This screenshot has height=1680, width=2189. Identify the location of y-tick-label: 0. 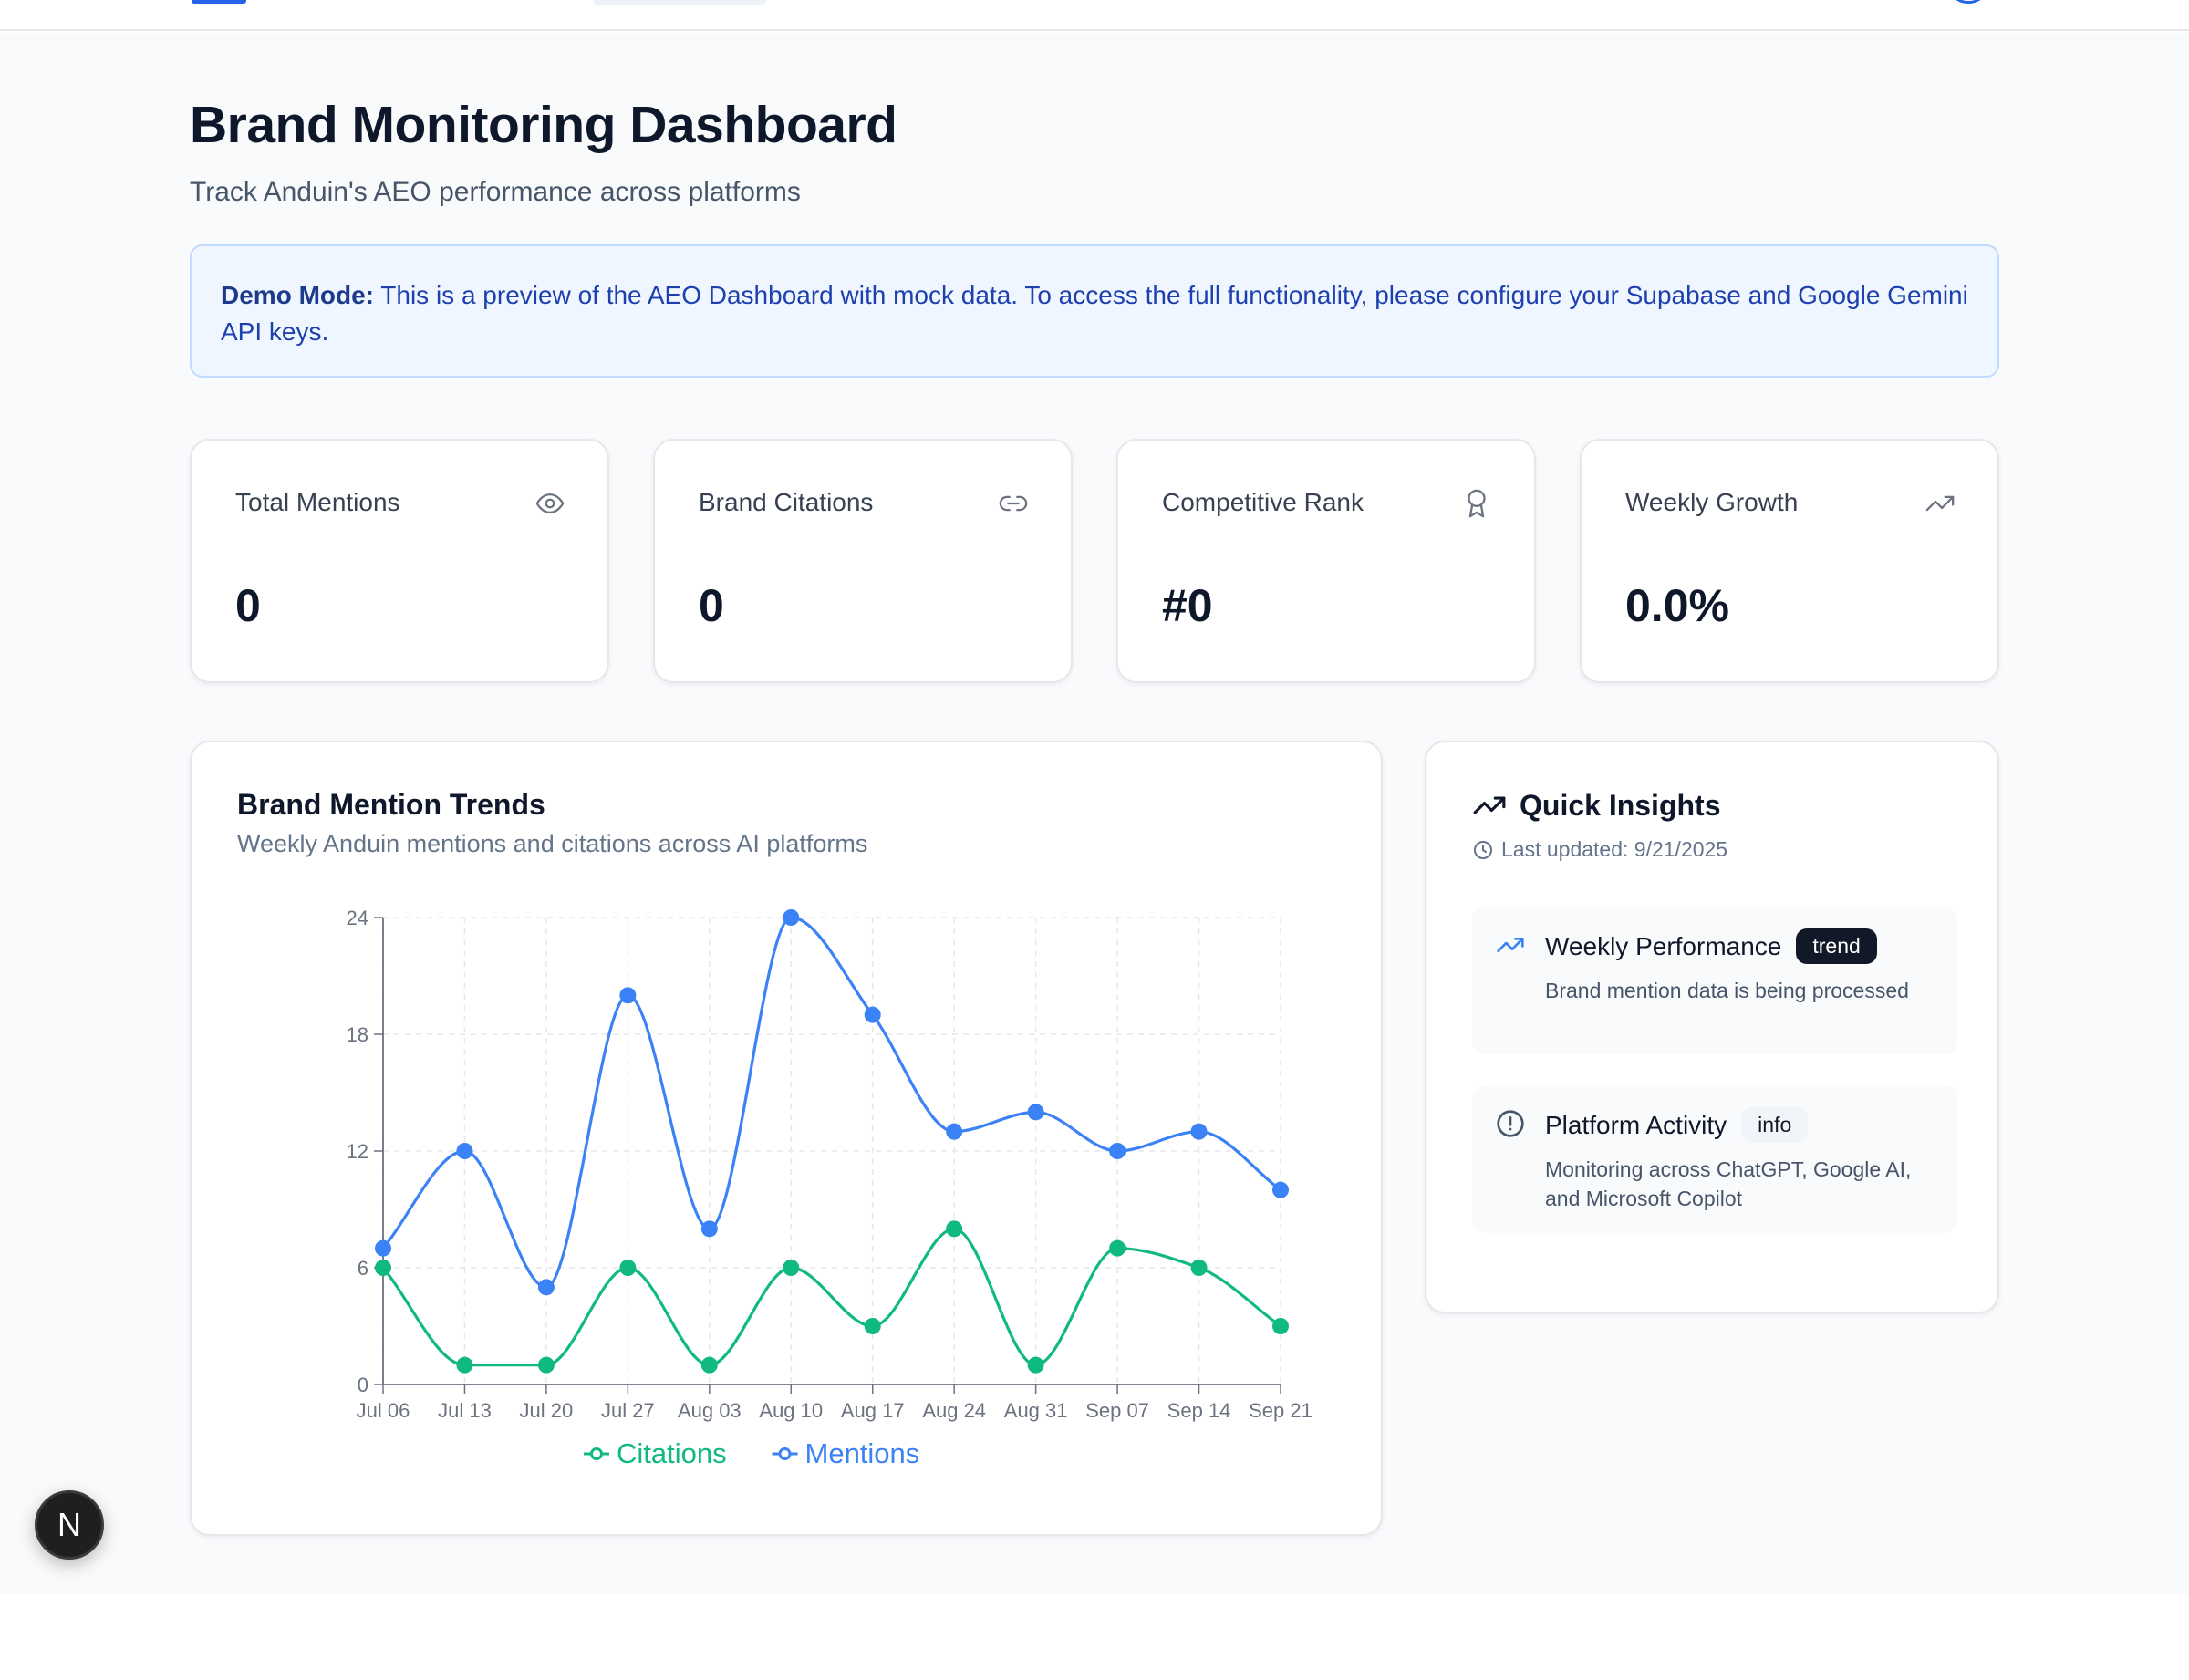
(363, 1385).